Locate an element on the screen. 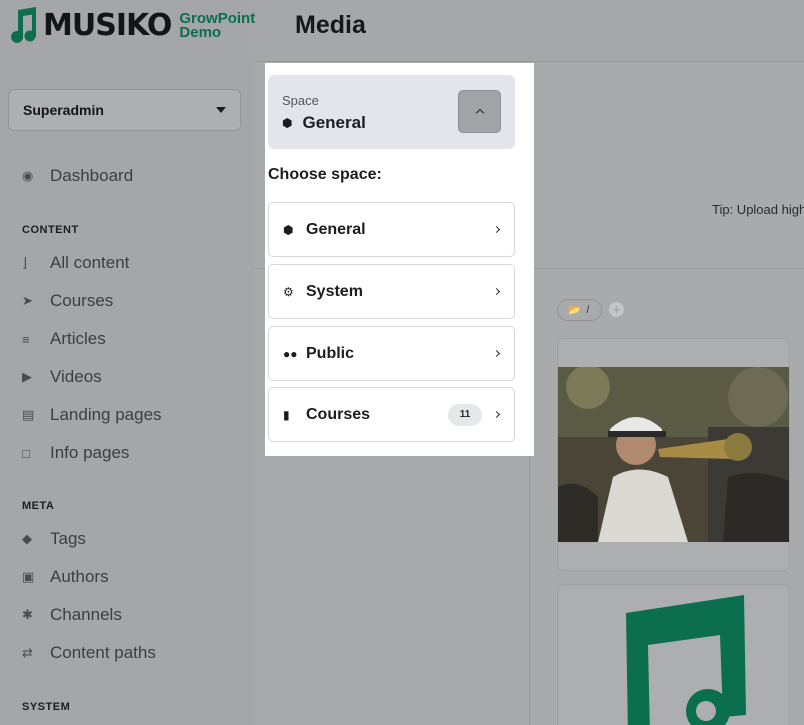 The width and height of the screenshot is (804, 725). sidebar-item-landing-pages: ▤ Landing pages is located at coordinates (92, 415).